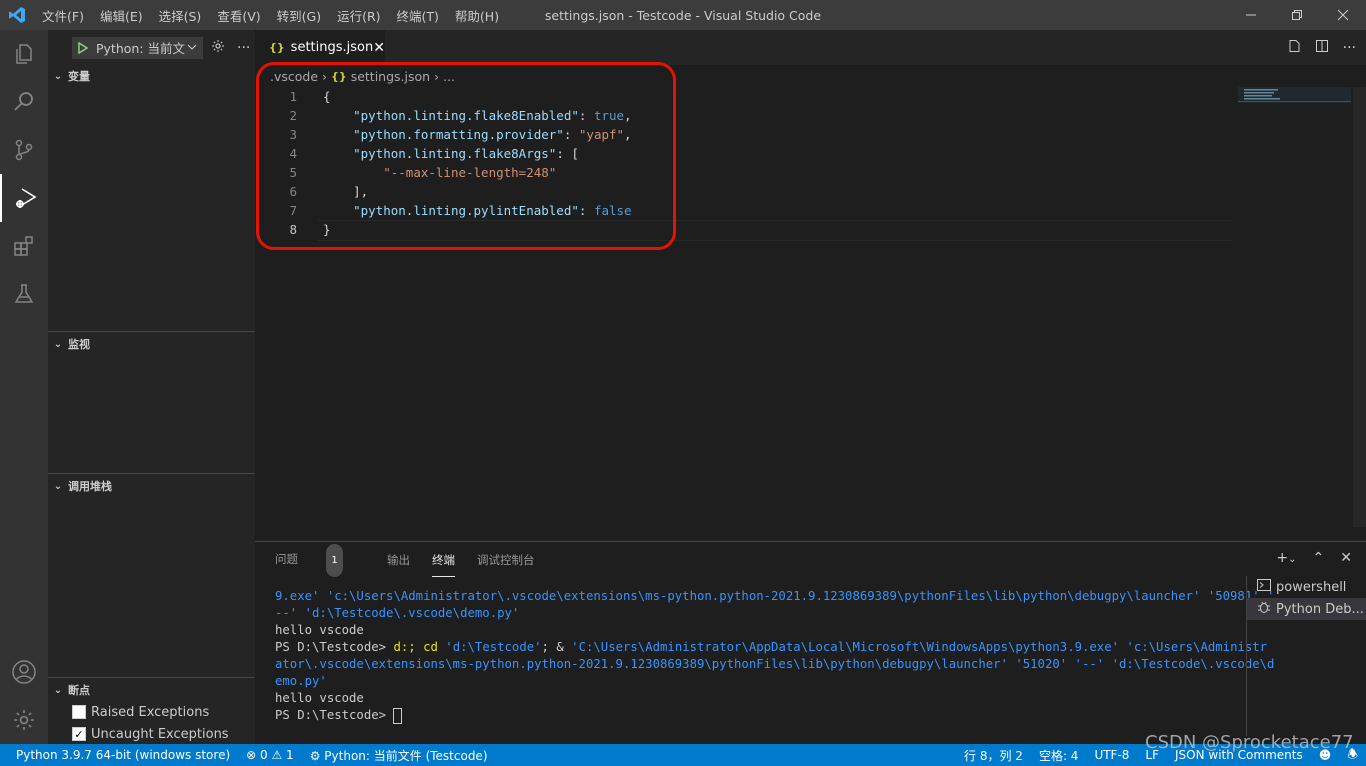 The width and height of the screenshot is (1366, 766). Describe the element at coordinates (121, 15) in the screenshot. I see `menu-edit: 编辑(E)` at that location.